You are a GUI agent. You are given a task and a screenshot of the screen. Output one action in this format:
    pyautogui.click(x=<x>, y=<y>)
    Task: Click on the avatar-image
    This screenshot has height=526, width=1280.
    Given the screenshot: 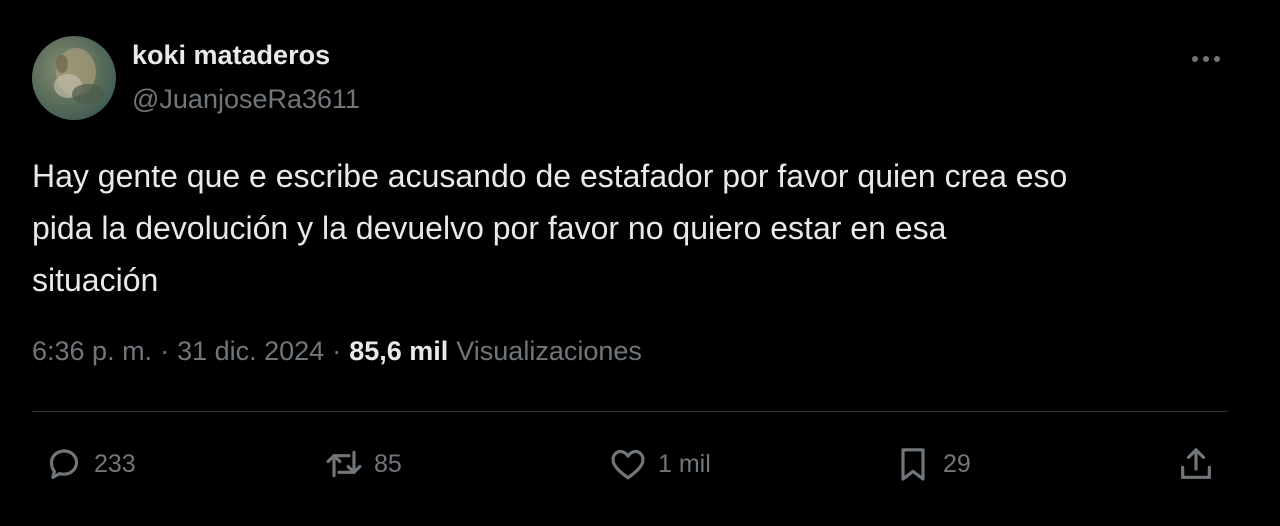 What is the action you would take?
    pyautogui.click(x=79, y=76)
    